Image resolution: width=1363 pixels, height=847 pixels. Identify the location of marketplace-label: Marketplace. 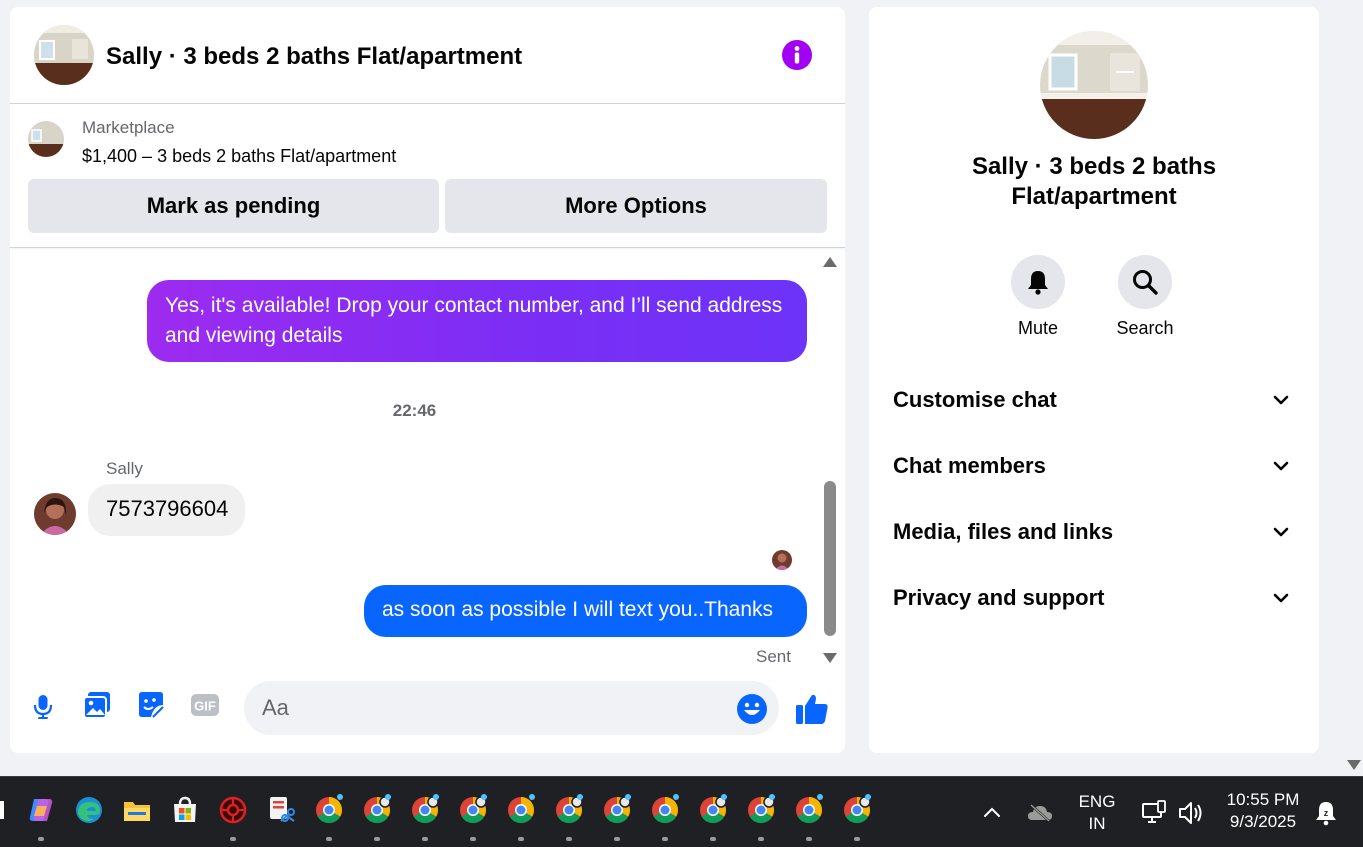
(128, 127).